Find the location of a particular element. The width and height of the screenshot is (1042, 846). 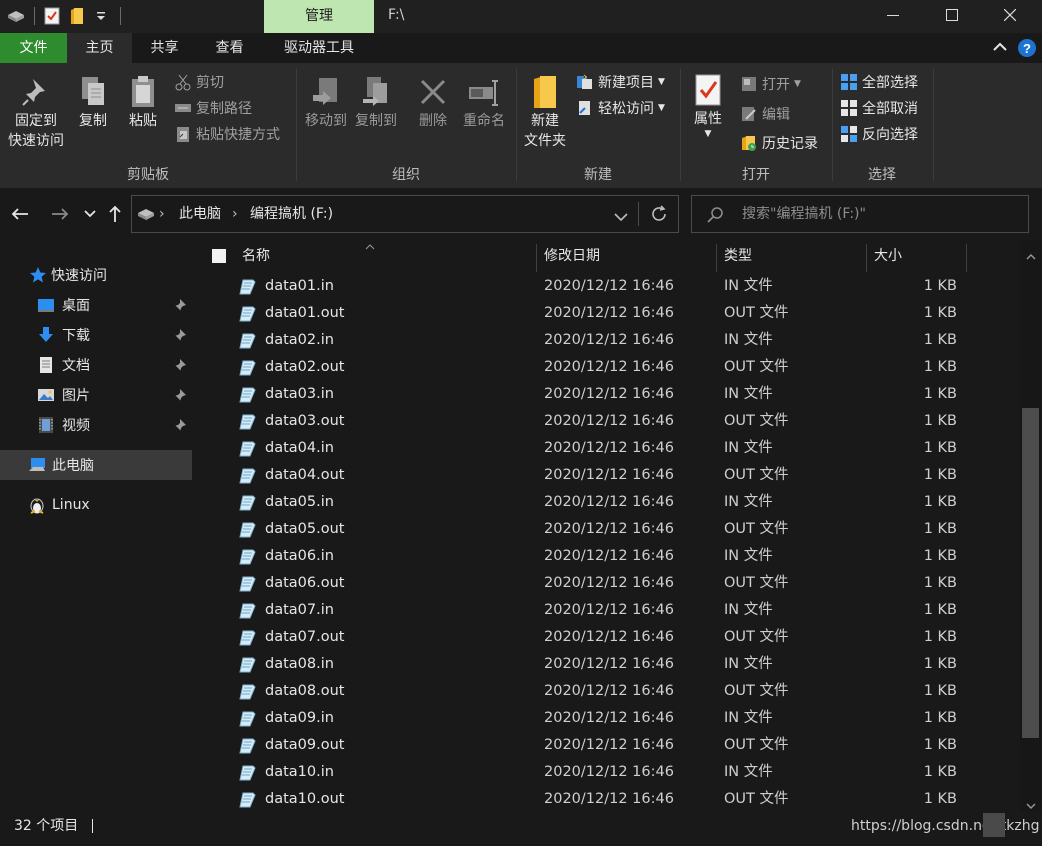

refresh-button is located at coordinates (659, 216).